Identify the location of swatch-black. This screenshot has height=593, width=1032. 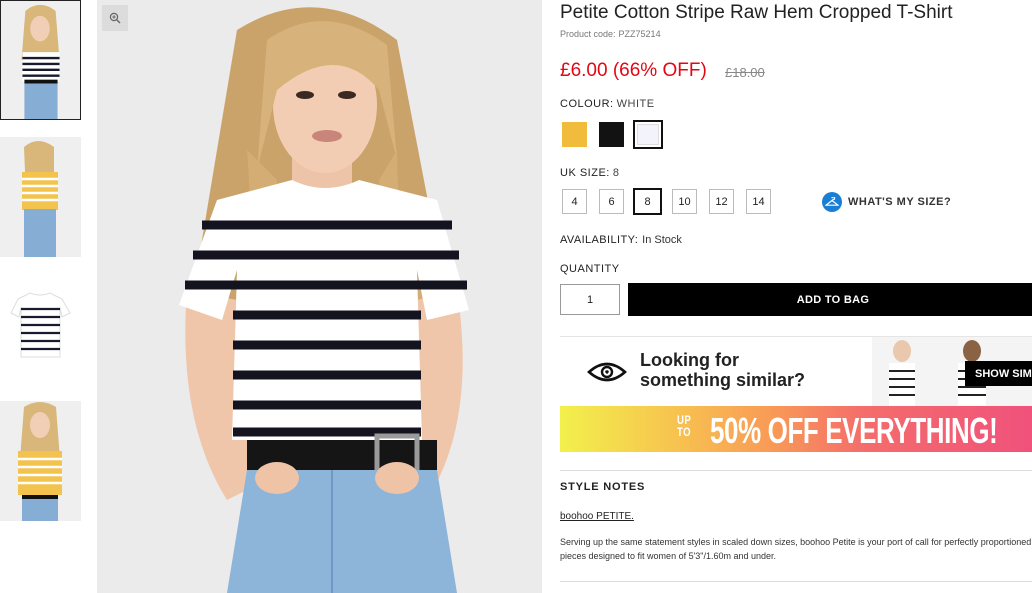
(611, 134).